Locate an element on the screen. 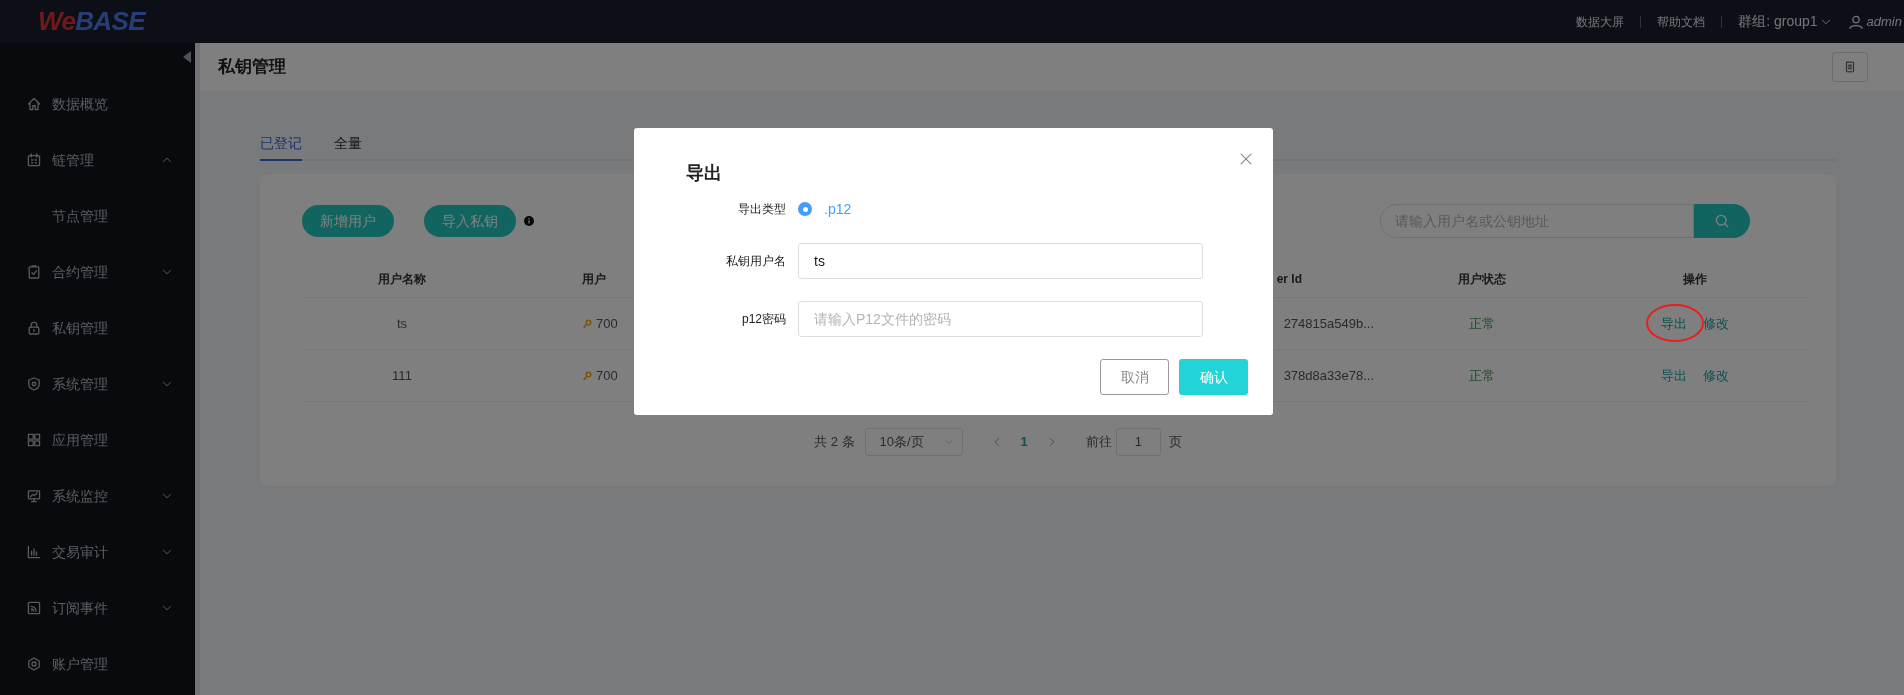 The width and height of the screenshot is (1904, 695). page-button: 1 is located at coordinates (1024, 442).